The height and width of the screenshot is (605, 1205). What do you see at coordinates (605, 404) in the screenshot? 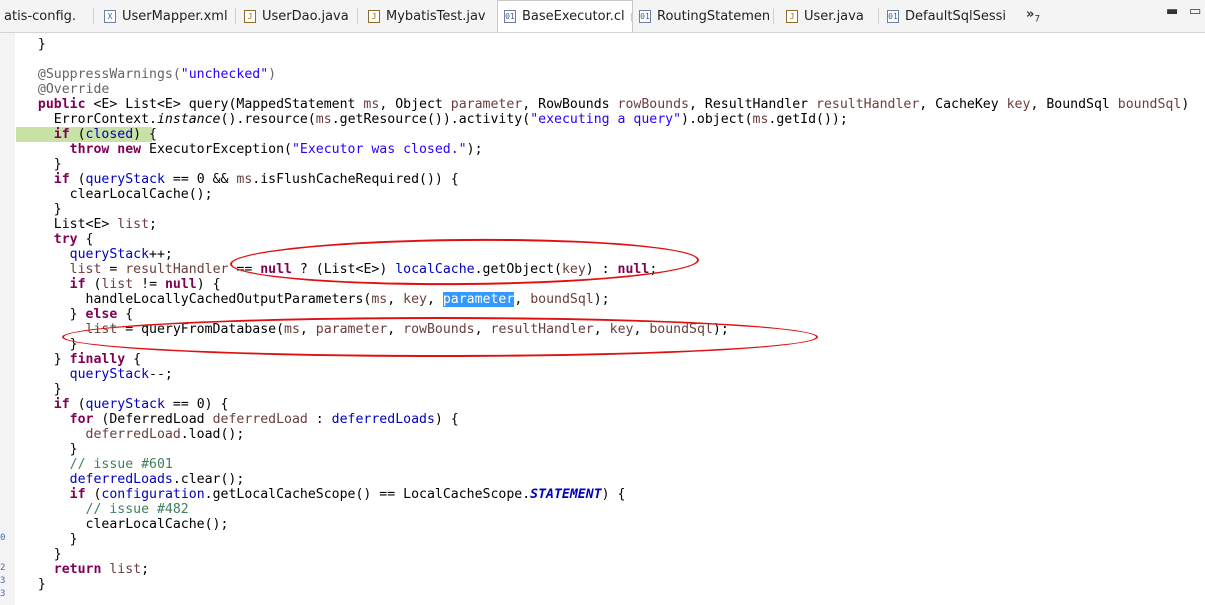
I see `code-line: if (queryStack == 0) {` at bounding box center [605, 404].